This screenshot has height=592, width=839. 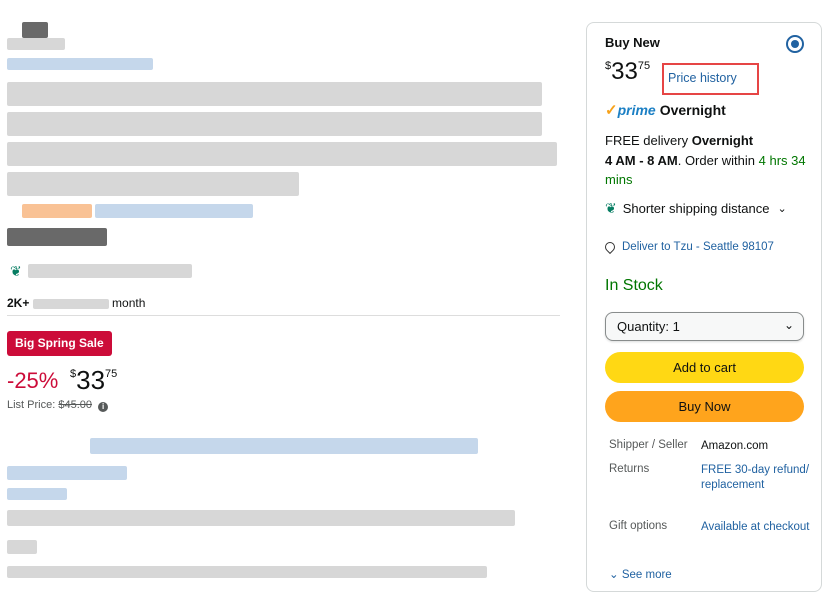 I want to click on gift-options-link: Available at checkout, so click(x=756, y=527).